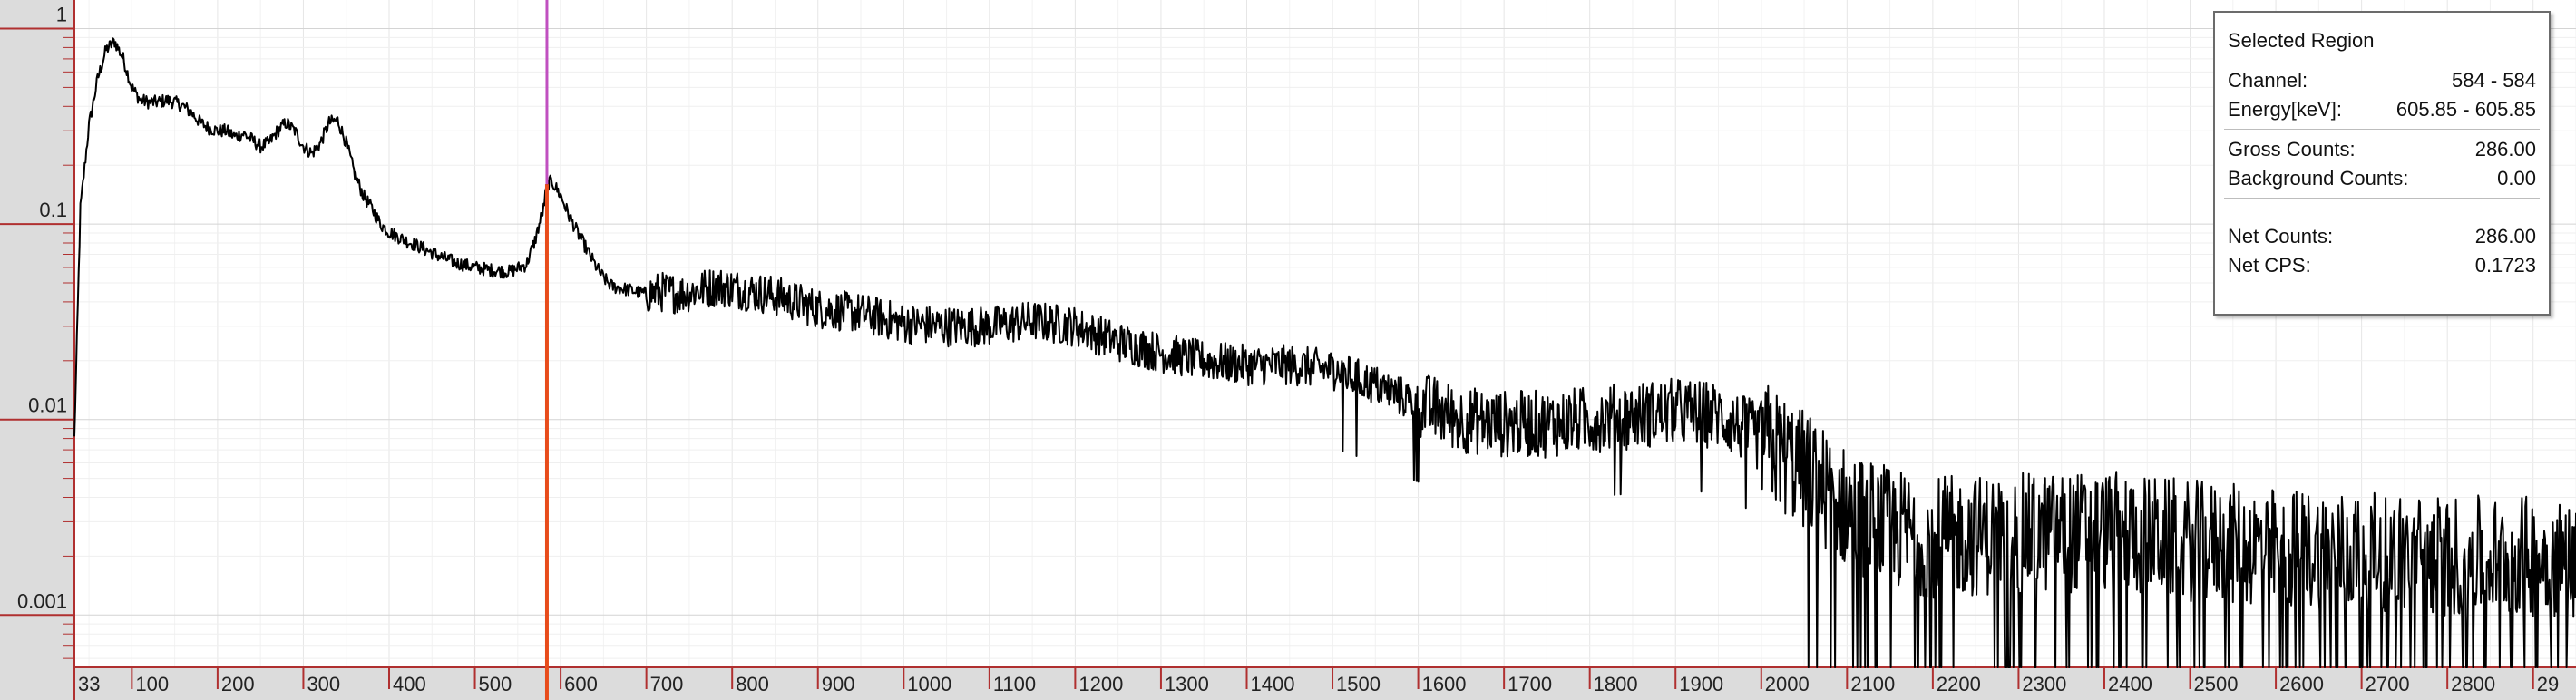 The width and height of the screenshot is (2576, 700). I want to click on x-tick-label: 200, so click(238, 684).